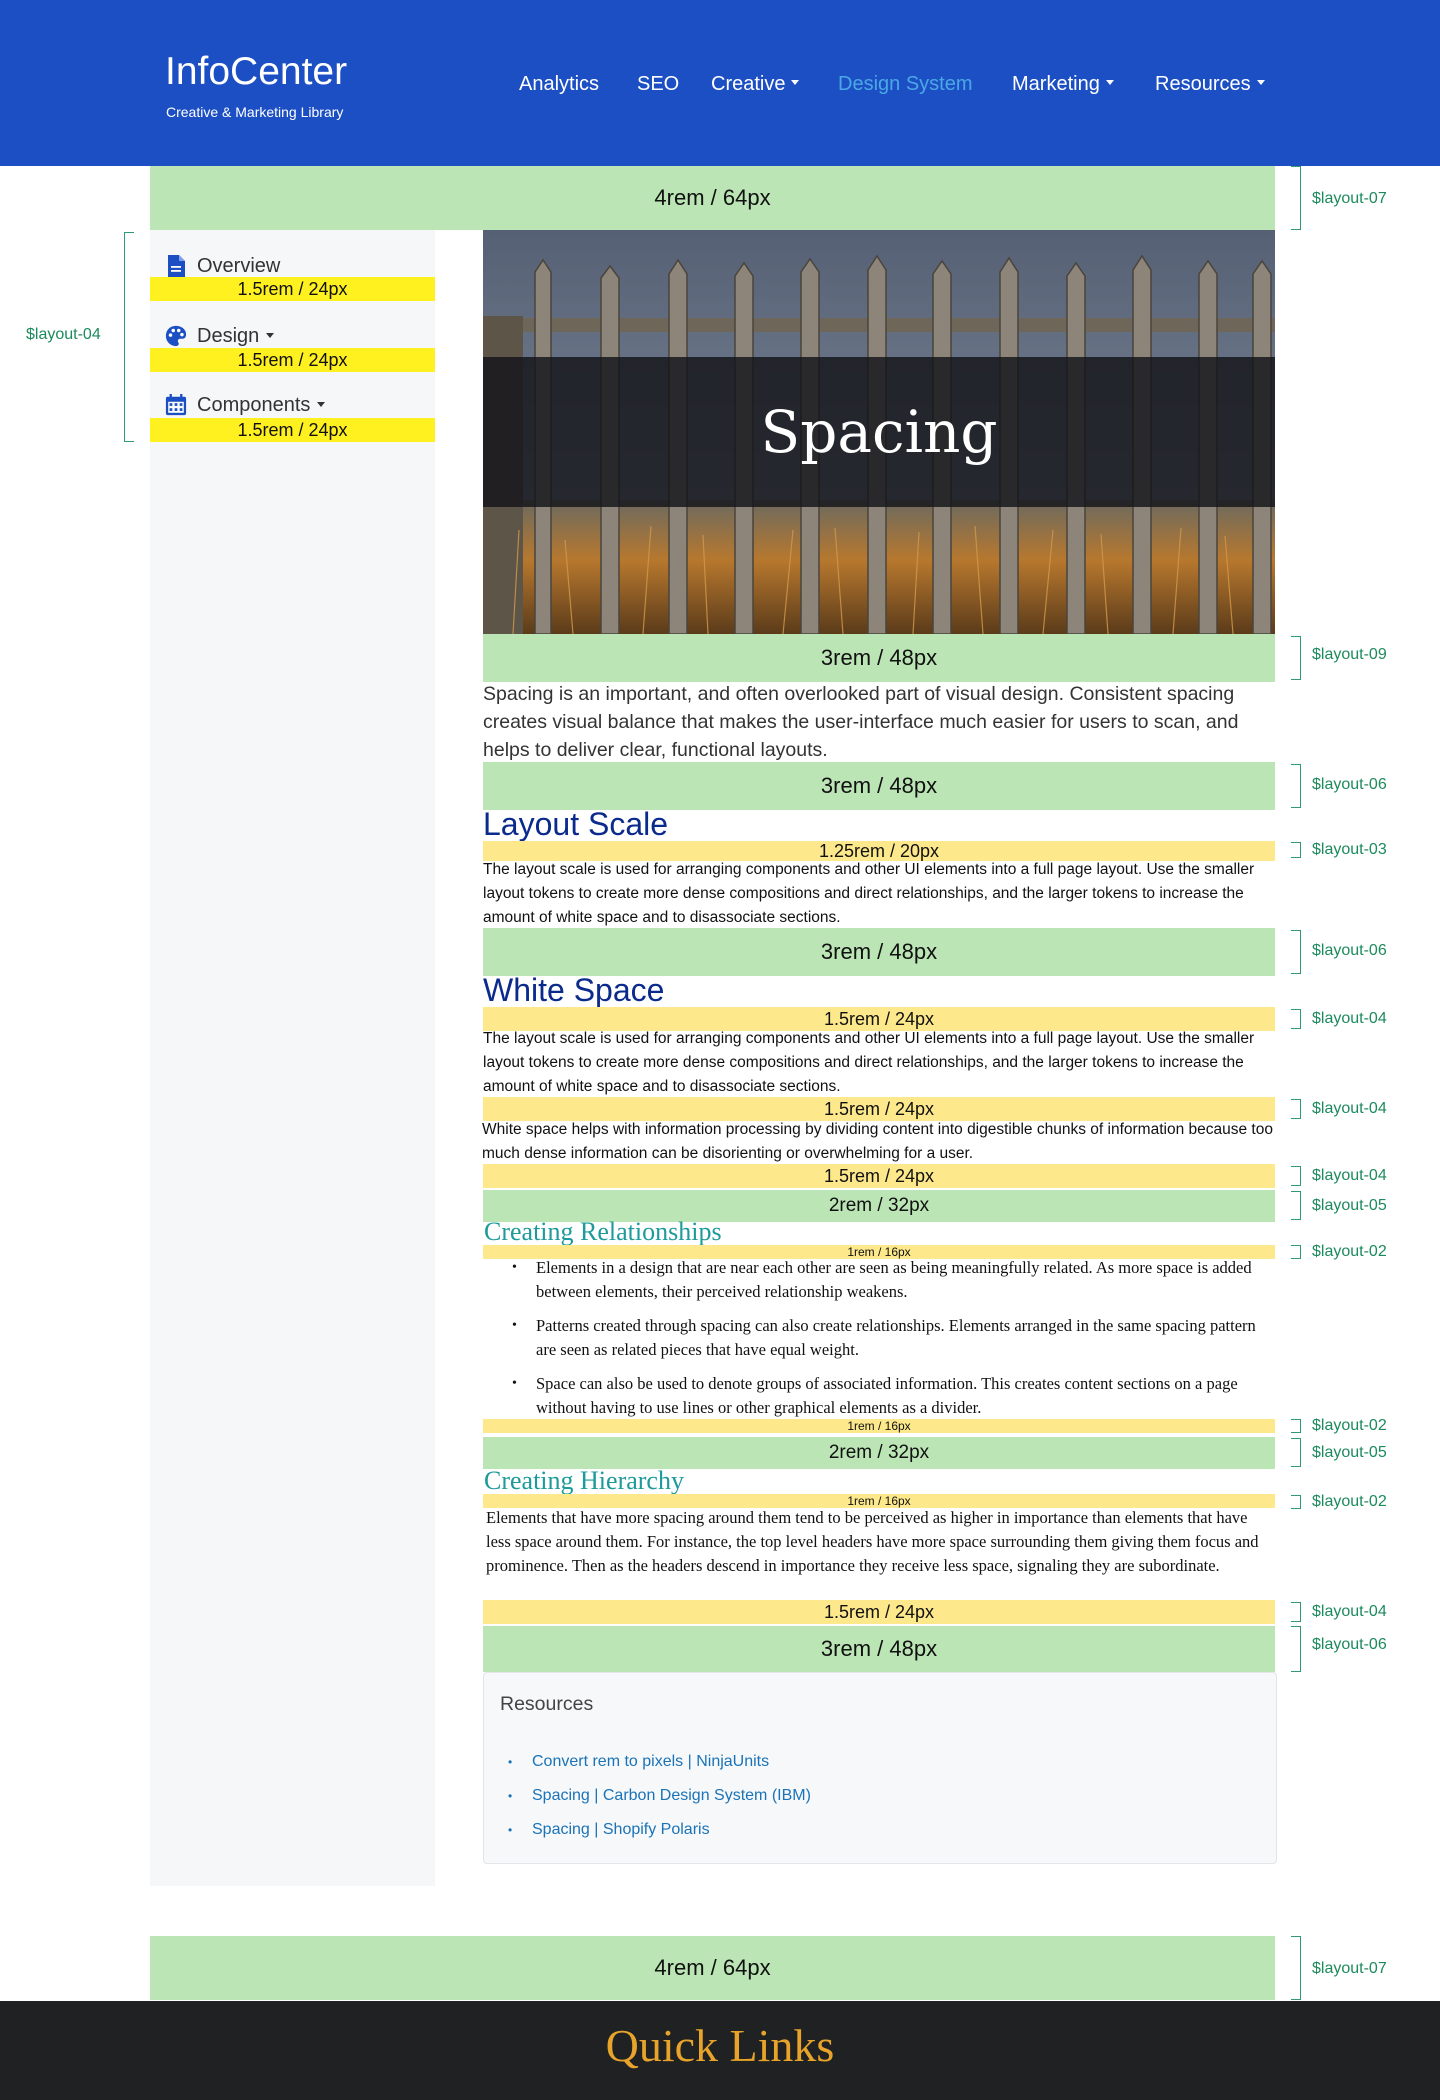 Image resolution: width=1440 pixels, height=2100 pixels. I want to click on document-icon, so click(176, 266).